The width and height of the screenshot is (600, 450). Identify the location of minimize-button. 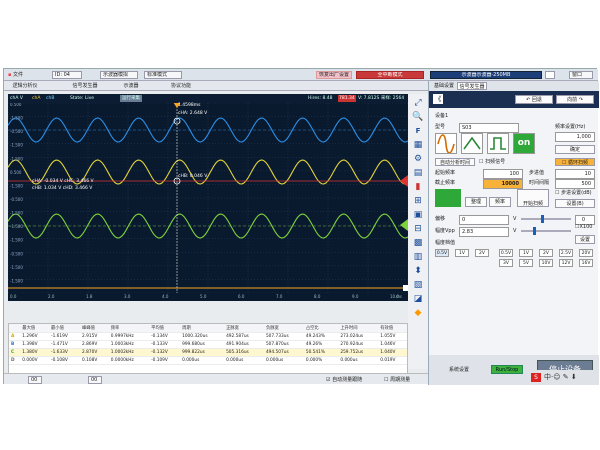
(550, 75).